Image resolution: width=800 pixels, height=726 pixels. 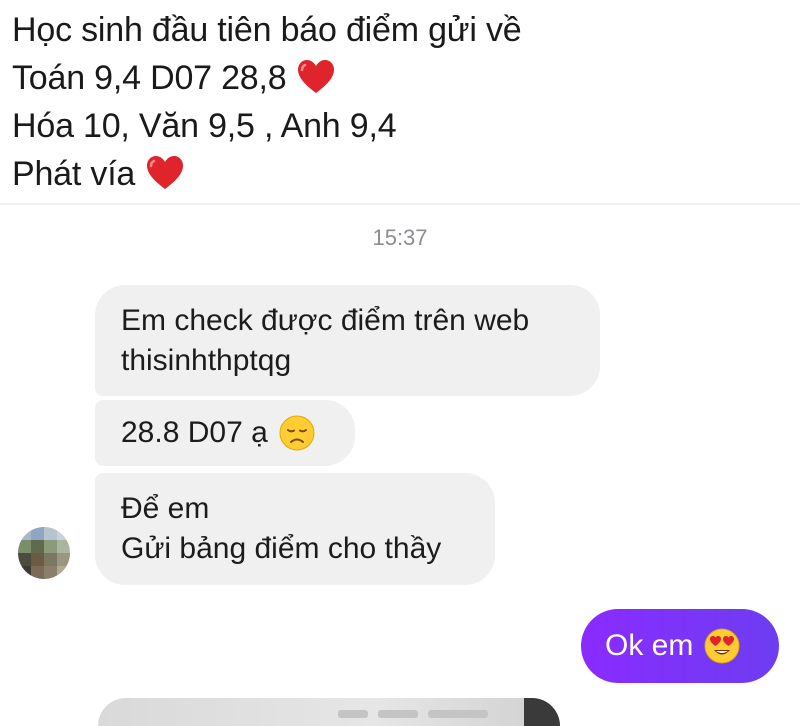 I want to click on sent-message: Ok em, so click(x=680, y=646).